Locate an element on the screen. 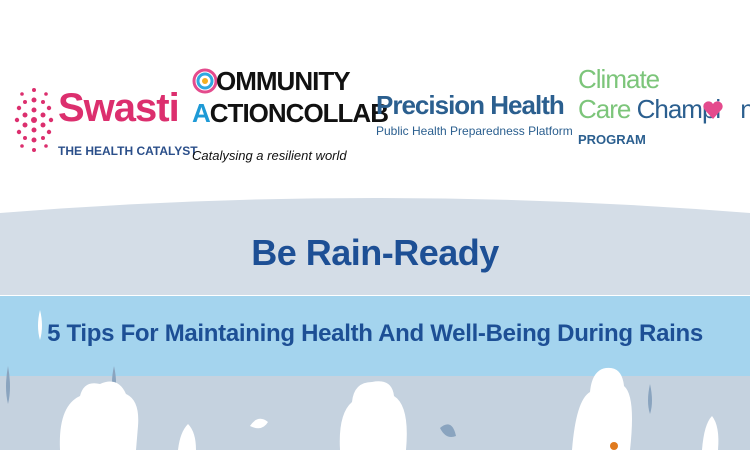 The width and height of the screenshot is (750, 450). ccc-champions-end: ns is located at coordinates (745, 109).